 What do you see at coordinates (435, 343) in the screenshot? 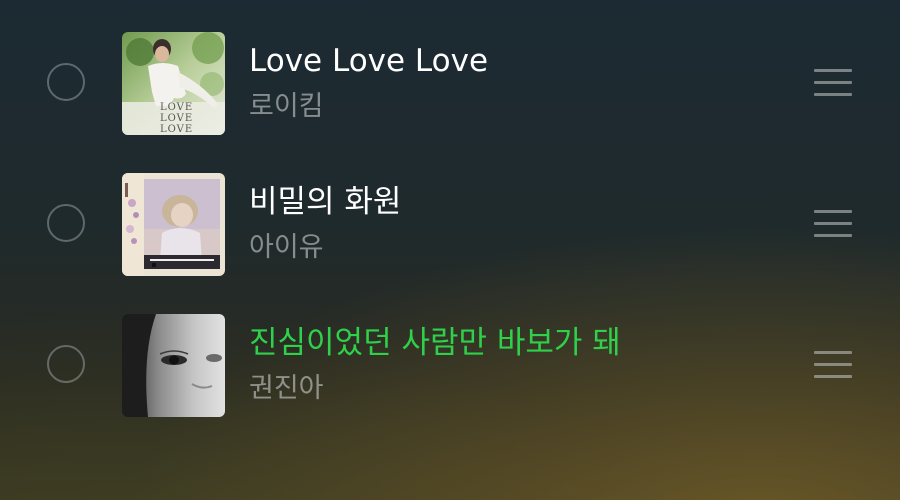
I see `track-title-now-playing: 진심이었던 사람만 바보가 돼` at bounding box center [435, 343].